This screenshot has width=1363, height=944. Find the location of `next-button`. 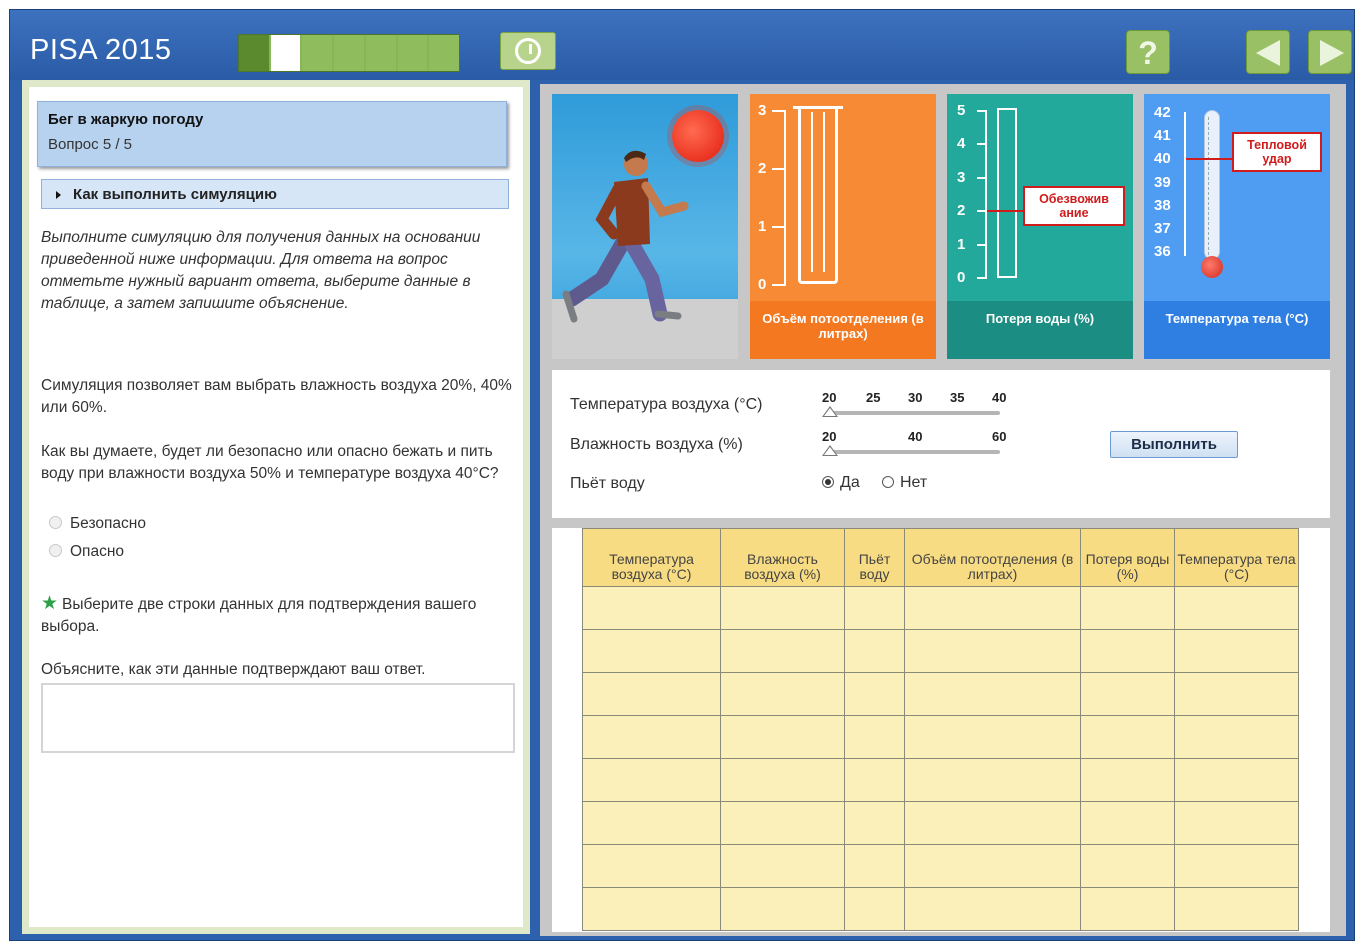

next-button is located at coordinates (1330, 52).